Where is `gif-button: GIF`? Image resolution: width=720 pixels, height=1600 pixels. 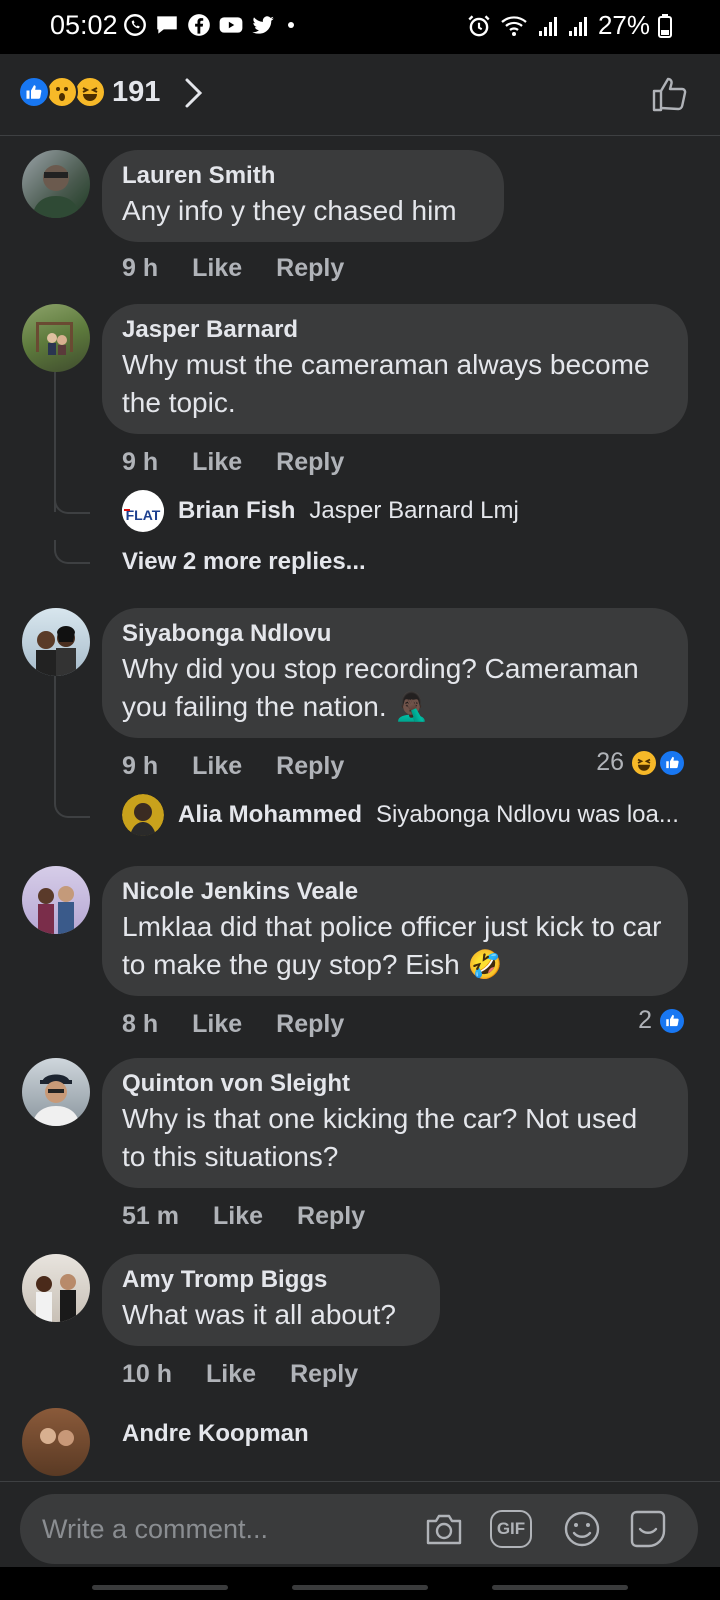
gif-button: GIF is located at coordinates (511, 1529).